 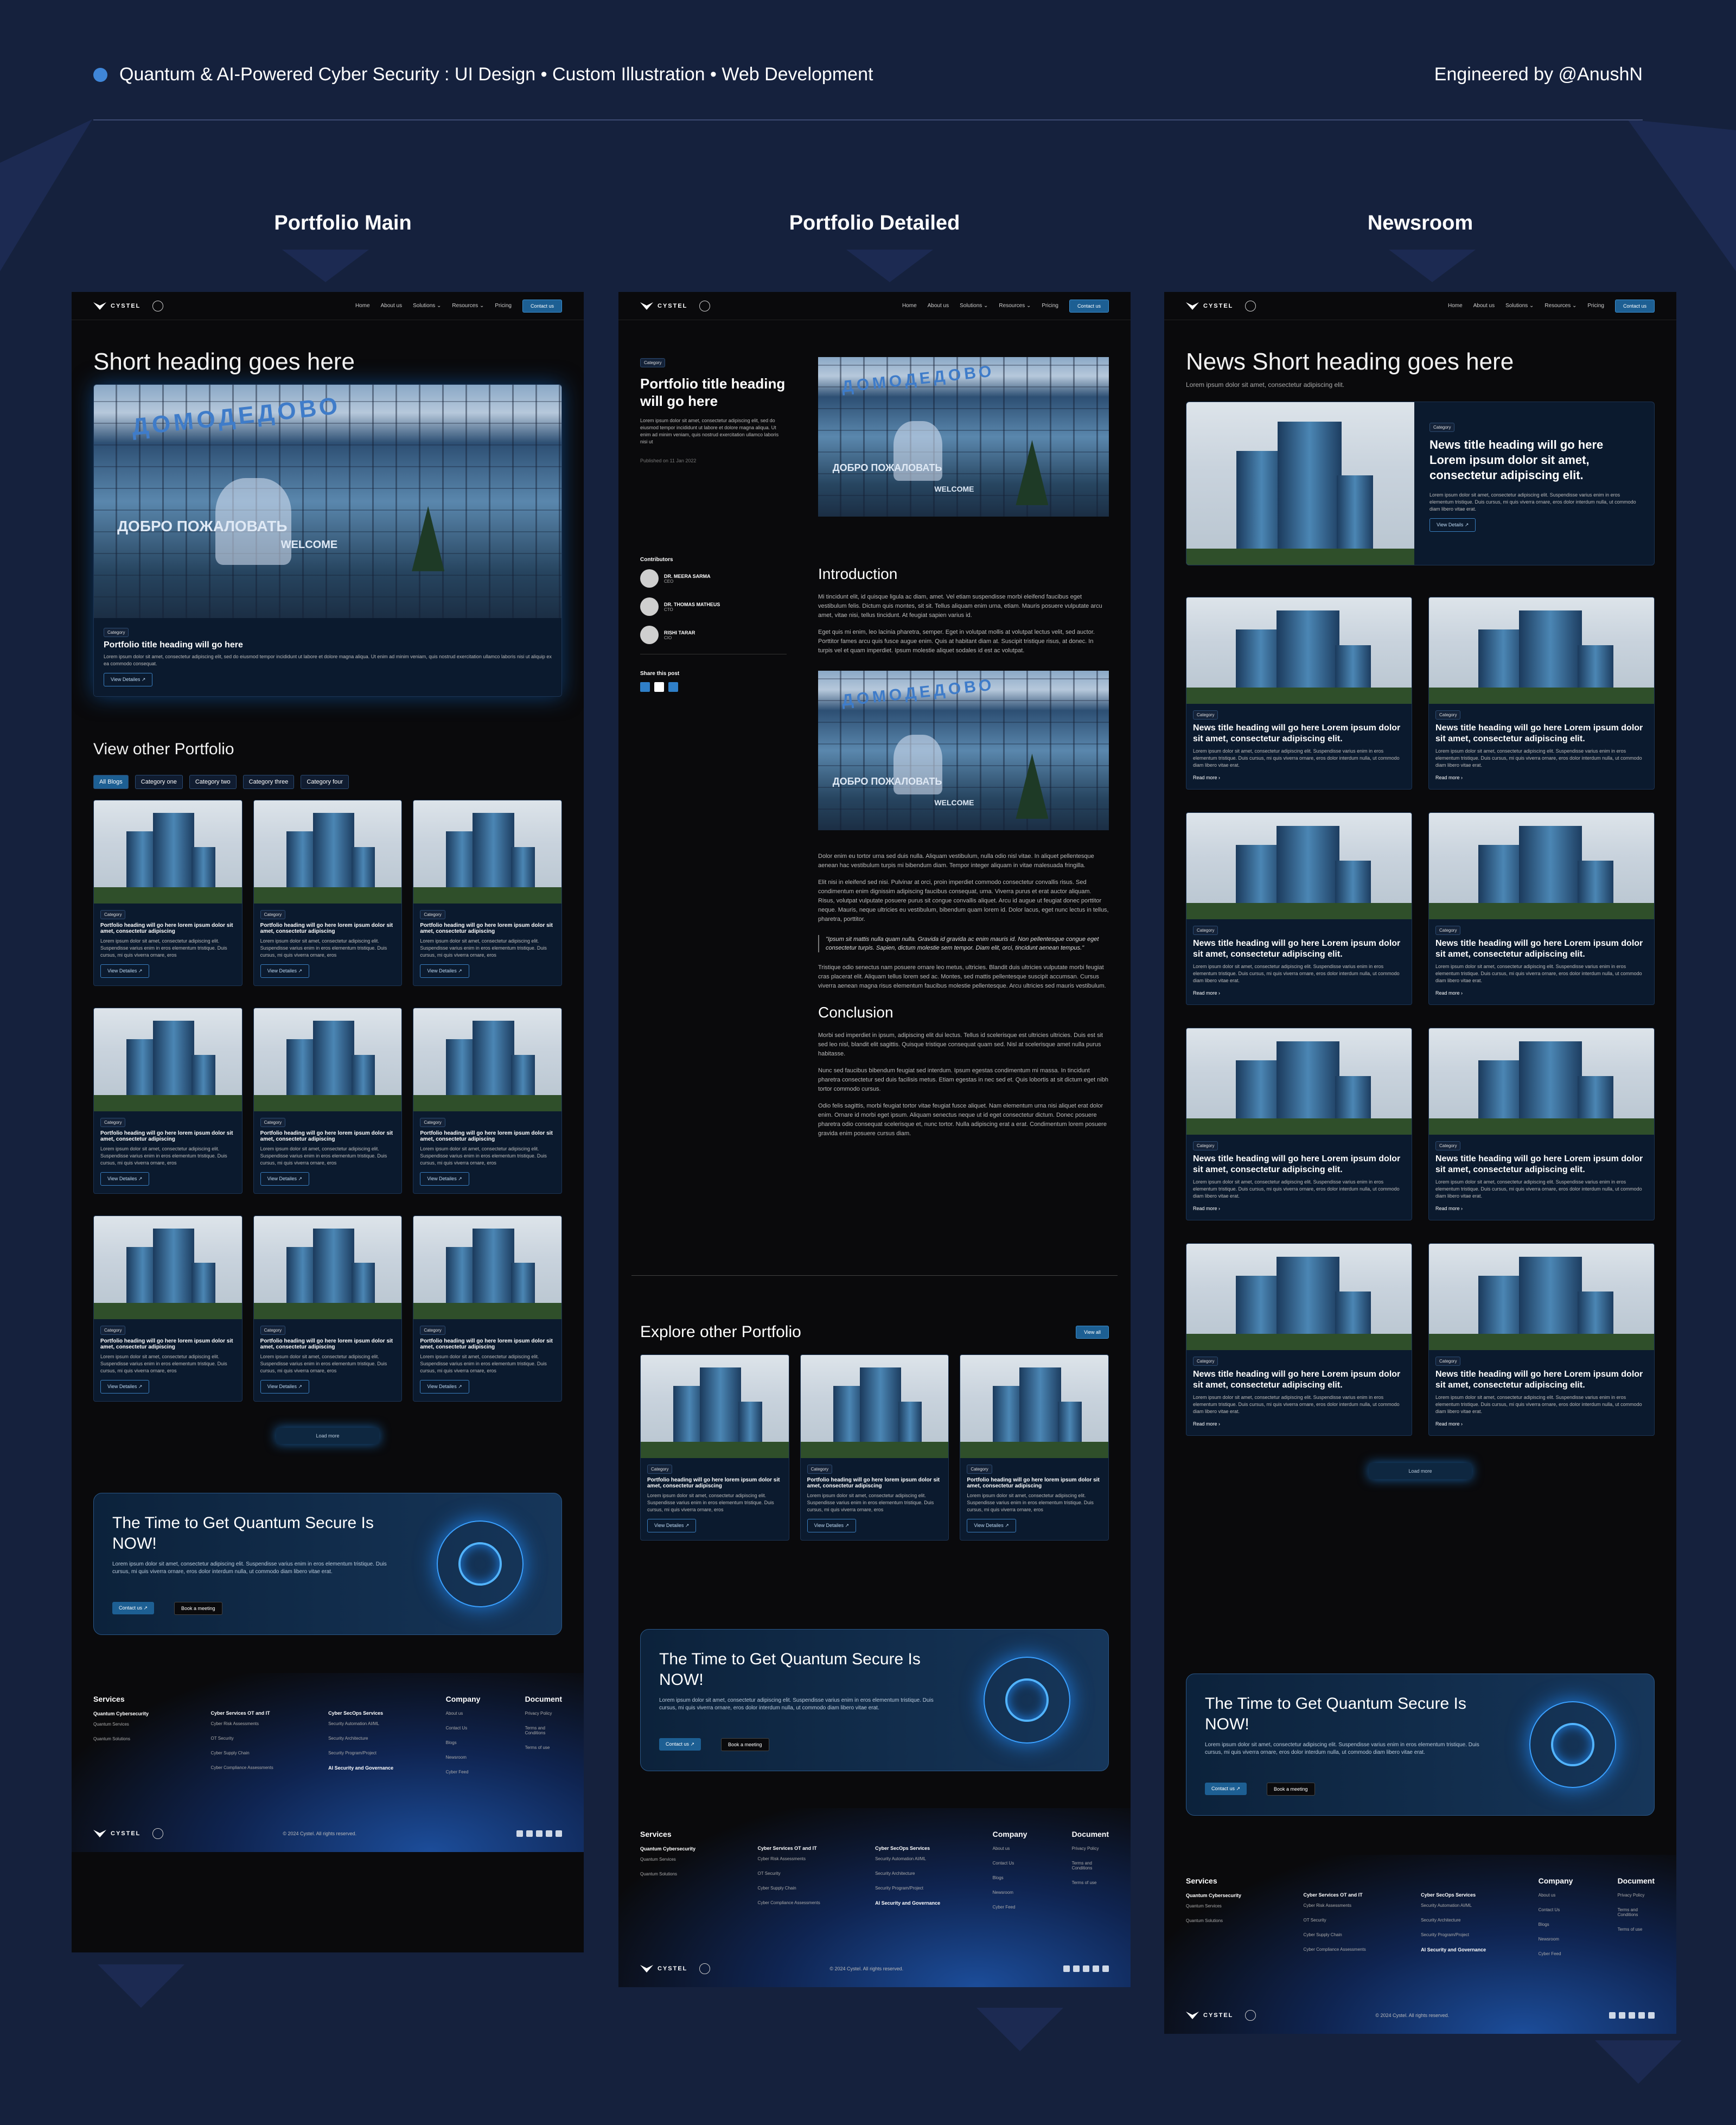 I want to click on nav-link-pricing: Pricing, so click(x=1050, y=306).